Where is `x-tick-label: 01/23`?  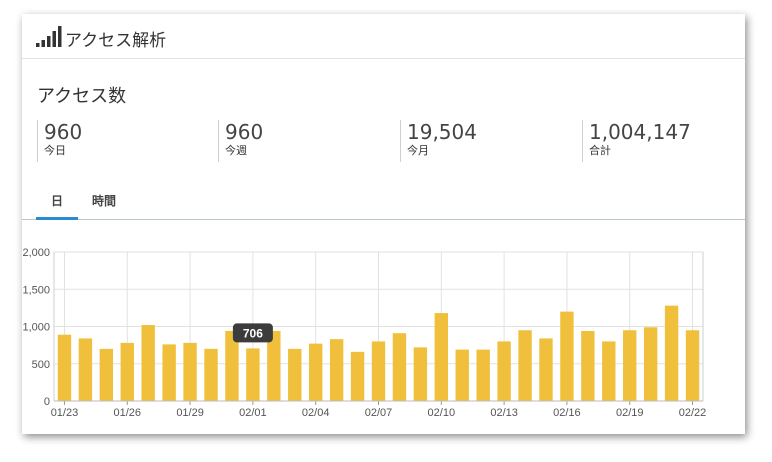 x-tick-label: 01/23 is located at coordinates (65, 413).